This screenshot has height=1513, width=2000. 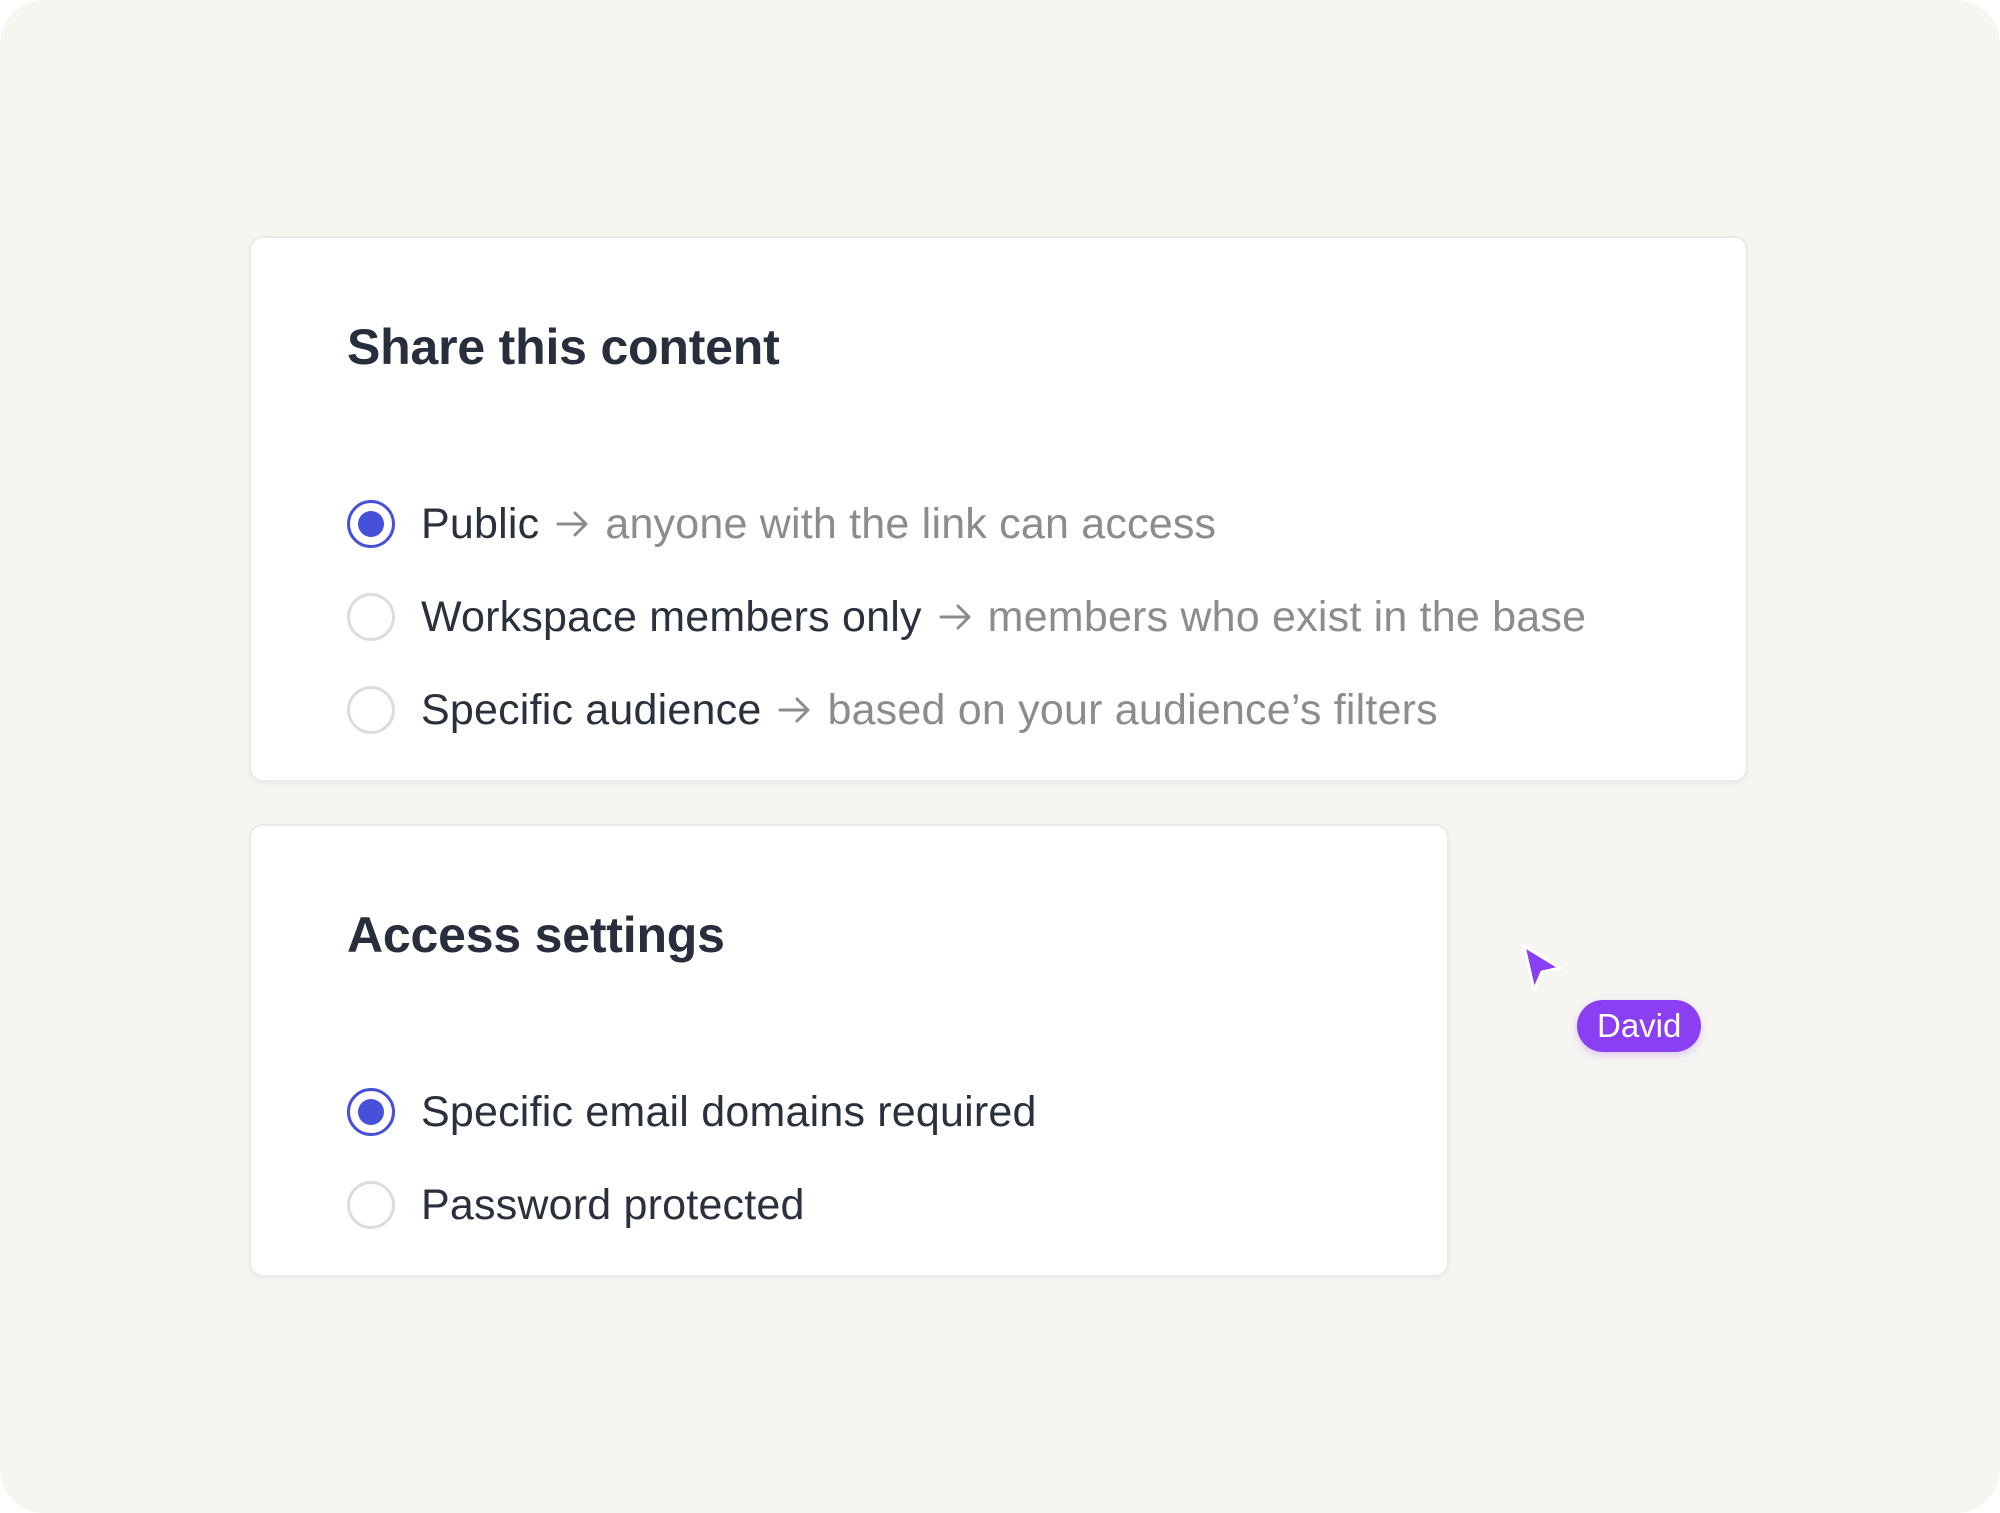 I want to click on share-option-label: Specific audience, so click(x=591, y=709).